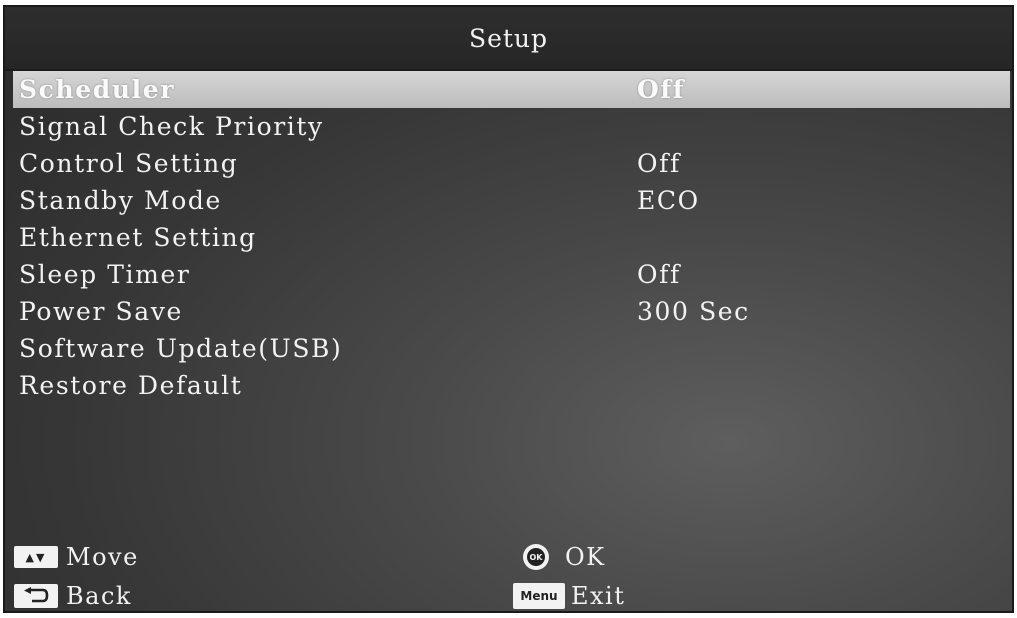 This screenshot has width=1017, height=618. Describe the element at coordinates (564, 557) in the screenshot. I see `footer-ok-hint: OK OK` at that location.